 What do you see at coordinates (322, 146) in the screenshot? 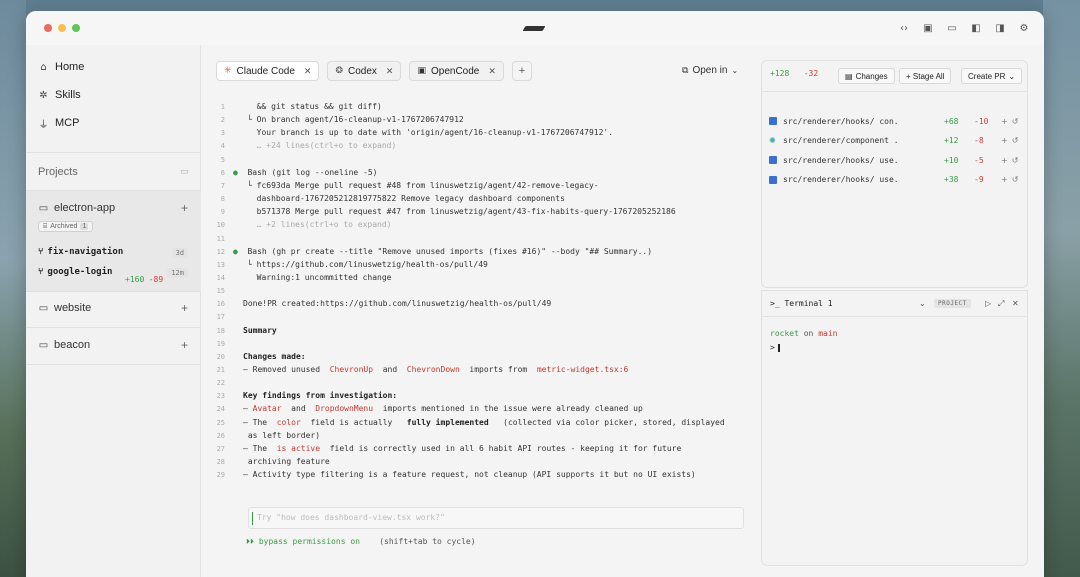
I see `transcript-line: … +24 lines(ctrl+o to expand)` at bounding box center [322, 146].